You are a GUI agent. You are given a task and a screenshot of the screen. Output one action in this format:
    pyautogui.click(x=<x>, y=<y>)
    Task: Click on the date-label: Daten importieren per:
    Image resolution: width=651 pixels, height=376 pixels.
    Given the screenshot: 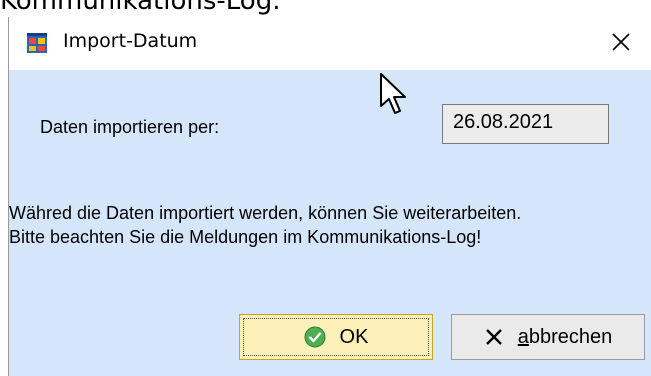 What is the action you would take?
    pyautogui.click(x=130, y=127)
    